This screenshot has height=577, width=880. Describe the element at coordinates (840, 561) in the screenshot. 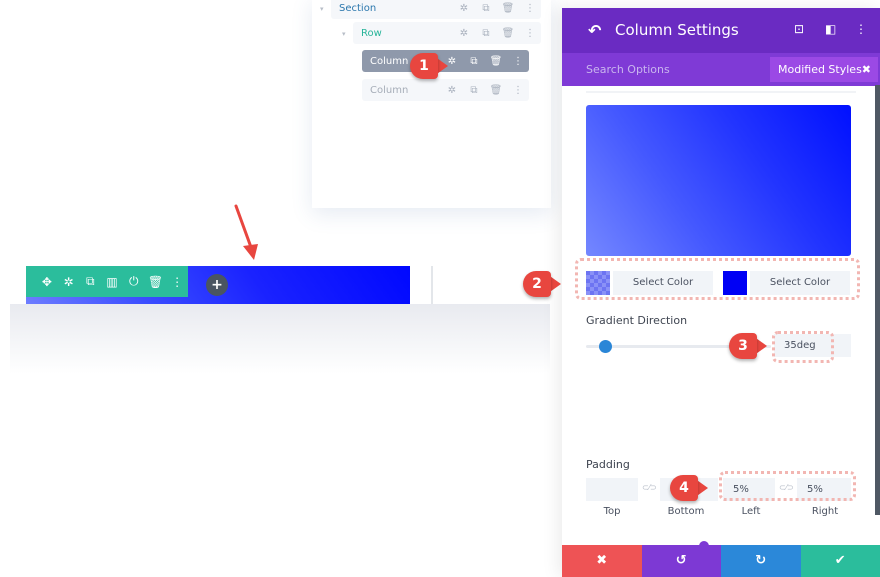

I see `save-button: ✔` at that location.